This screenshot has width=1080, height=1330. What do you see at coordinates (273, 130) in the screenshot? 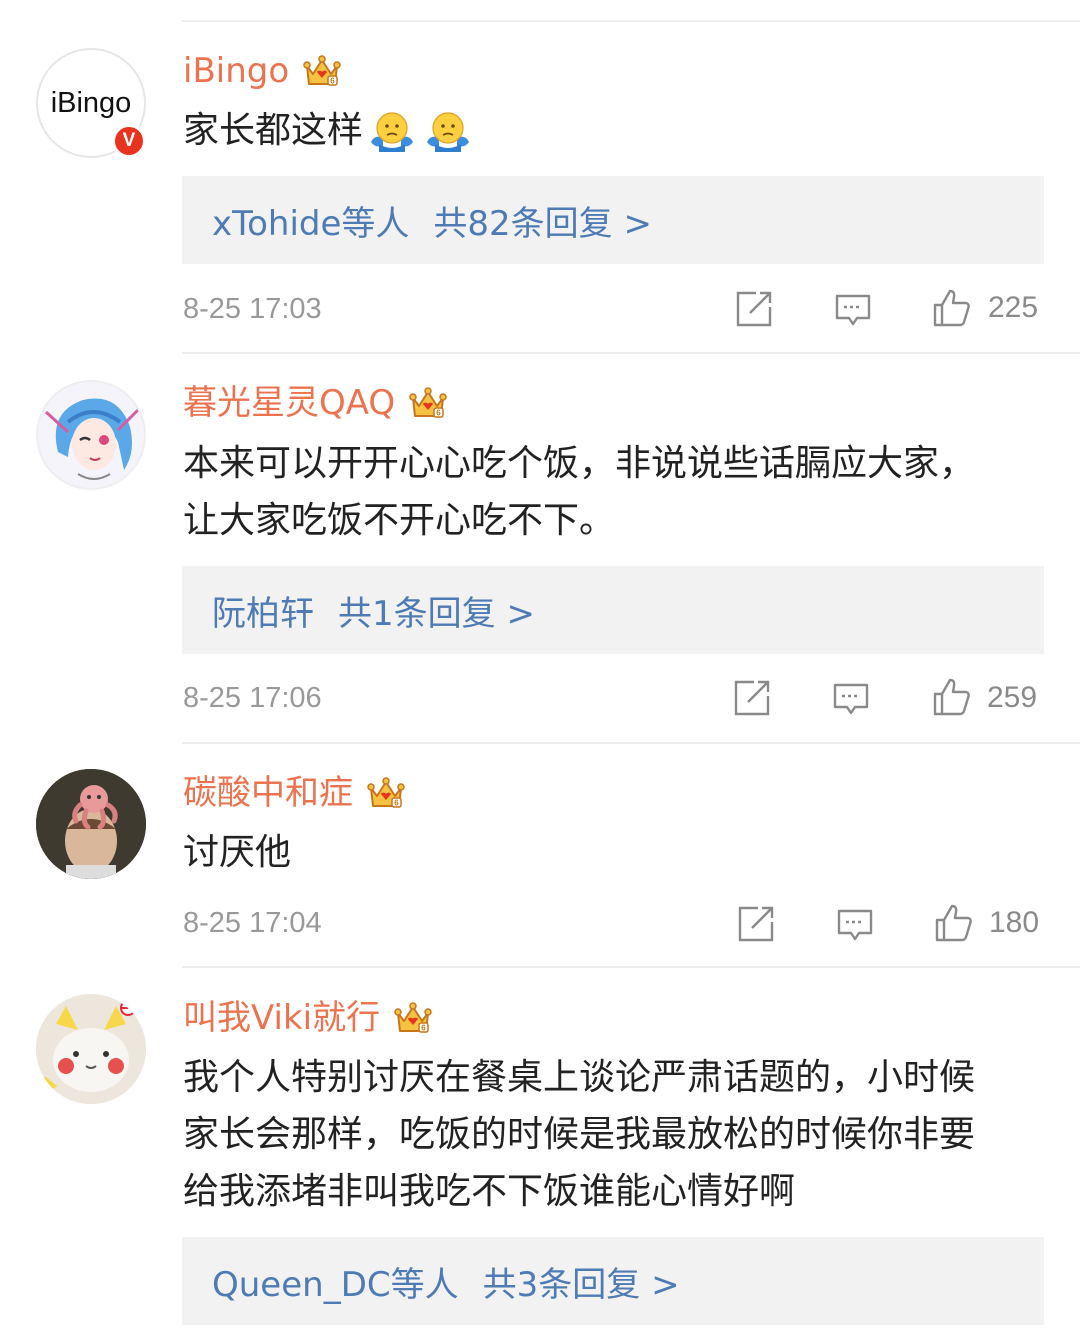
I see `comment-text-content: 家长都这样` at bounding box center [273, 130].